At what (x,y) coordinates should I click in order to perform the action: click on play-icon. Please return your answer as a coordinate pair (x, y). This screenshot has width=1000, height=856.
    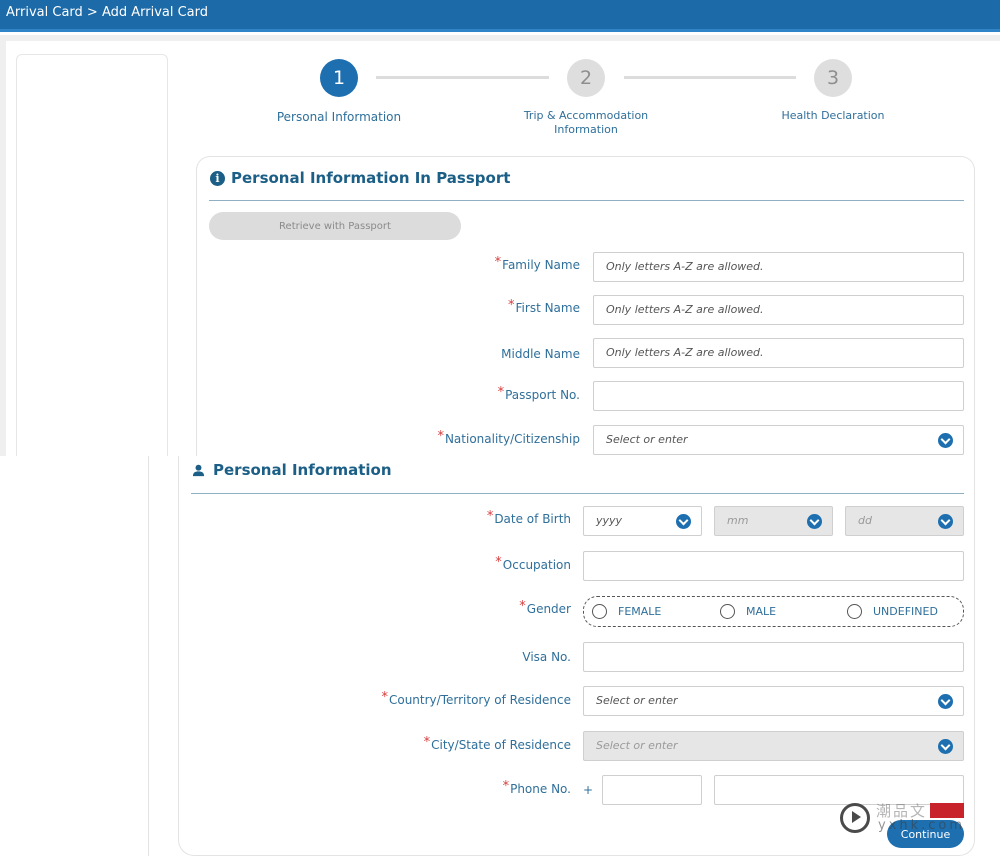
    Looking at the image, I should click on (855, 818).